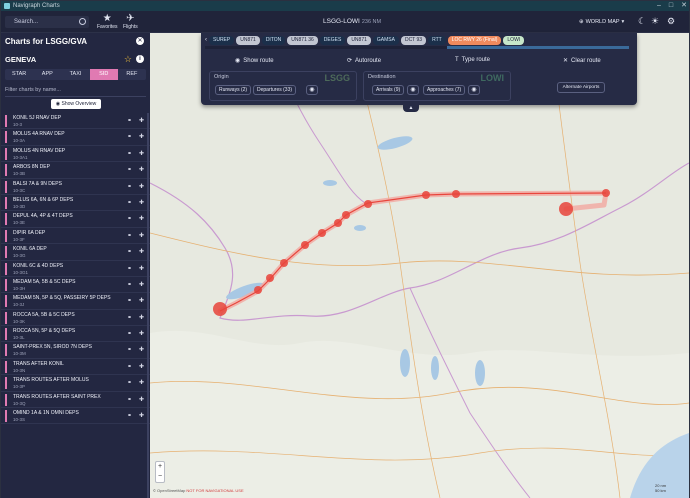 Image resolution: width=690 pixels, height=498 pixels. I want to click on route-chip: DITON, so click(273, 40).